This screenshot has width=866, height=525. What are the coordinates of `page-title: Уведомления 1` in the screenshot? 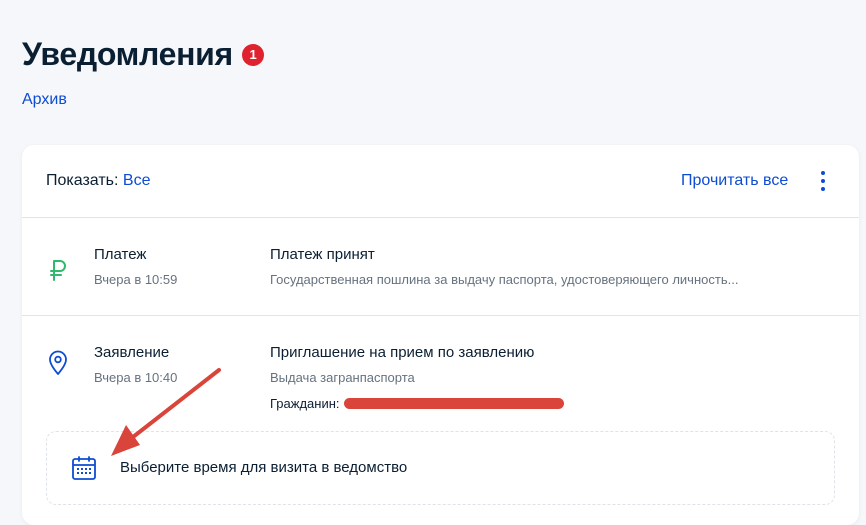 It's located at (143, 54).